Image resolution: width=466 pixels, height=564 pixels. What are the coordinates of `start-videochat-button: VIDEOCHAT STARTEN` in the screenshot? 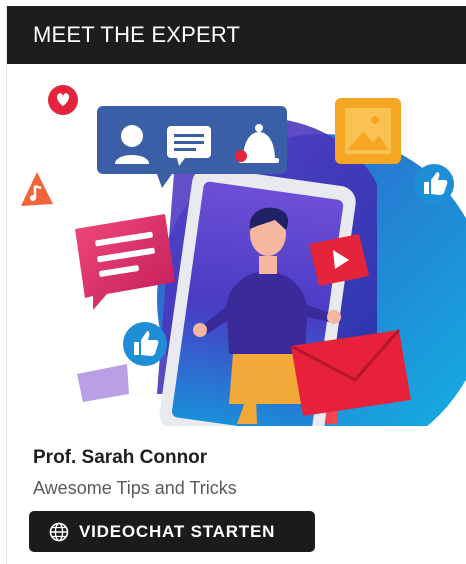 It's located at (172, 531).